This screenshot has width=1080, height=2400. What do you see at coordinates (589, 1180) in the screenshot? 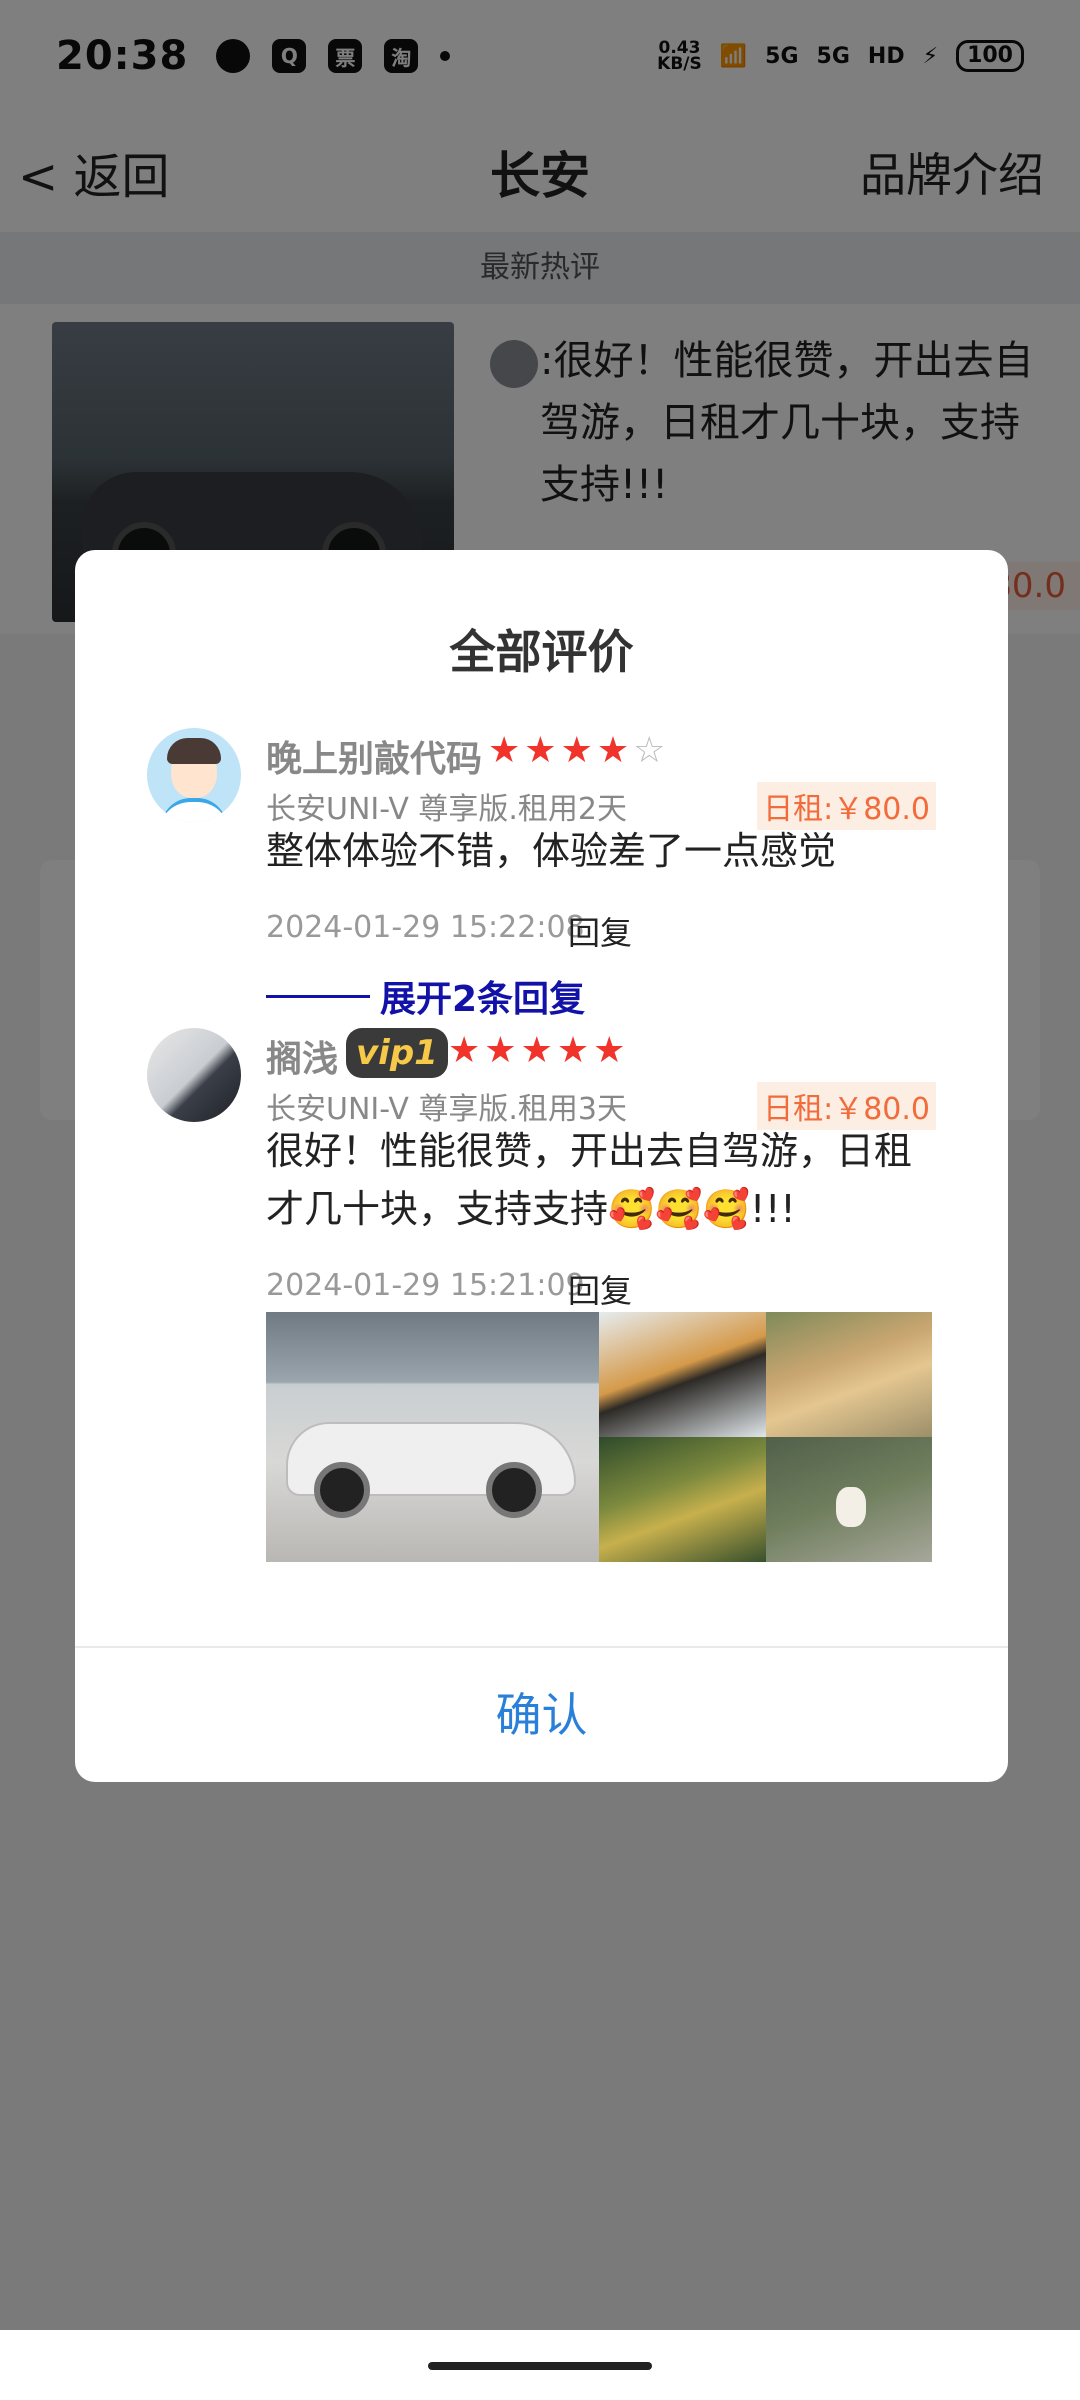
I see `review-text: 很好！性能很赞，开出去自驾游，日租才几十块，支持支持🥰🥰🥰!!!` at bounding box center [589, 1180].